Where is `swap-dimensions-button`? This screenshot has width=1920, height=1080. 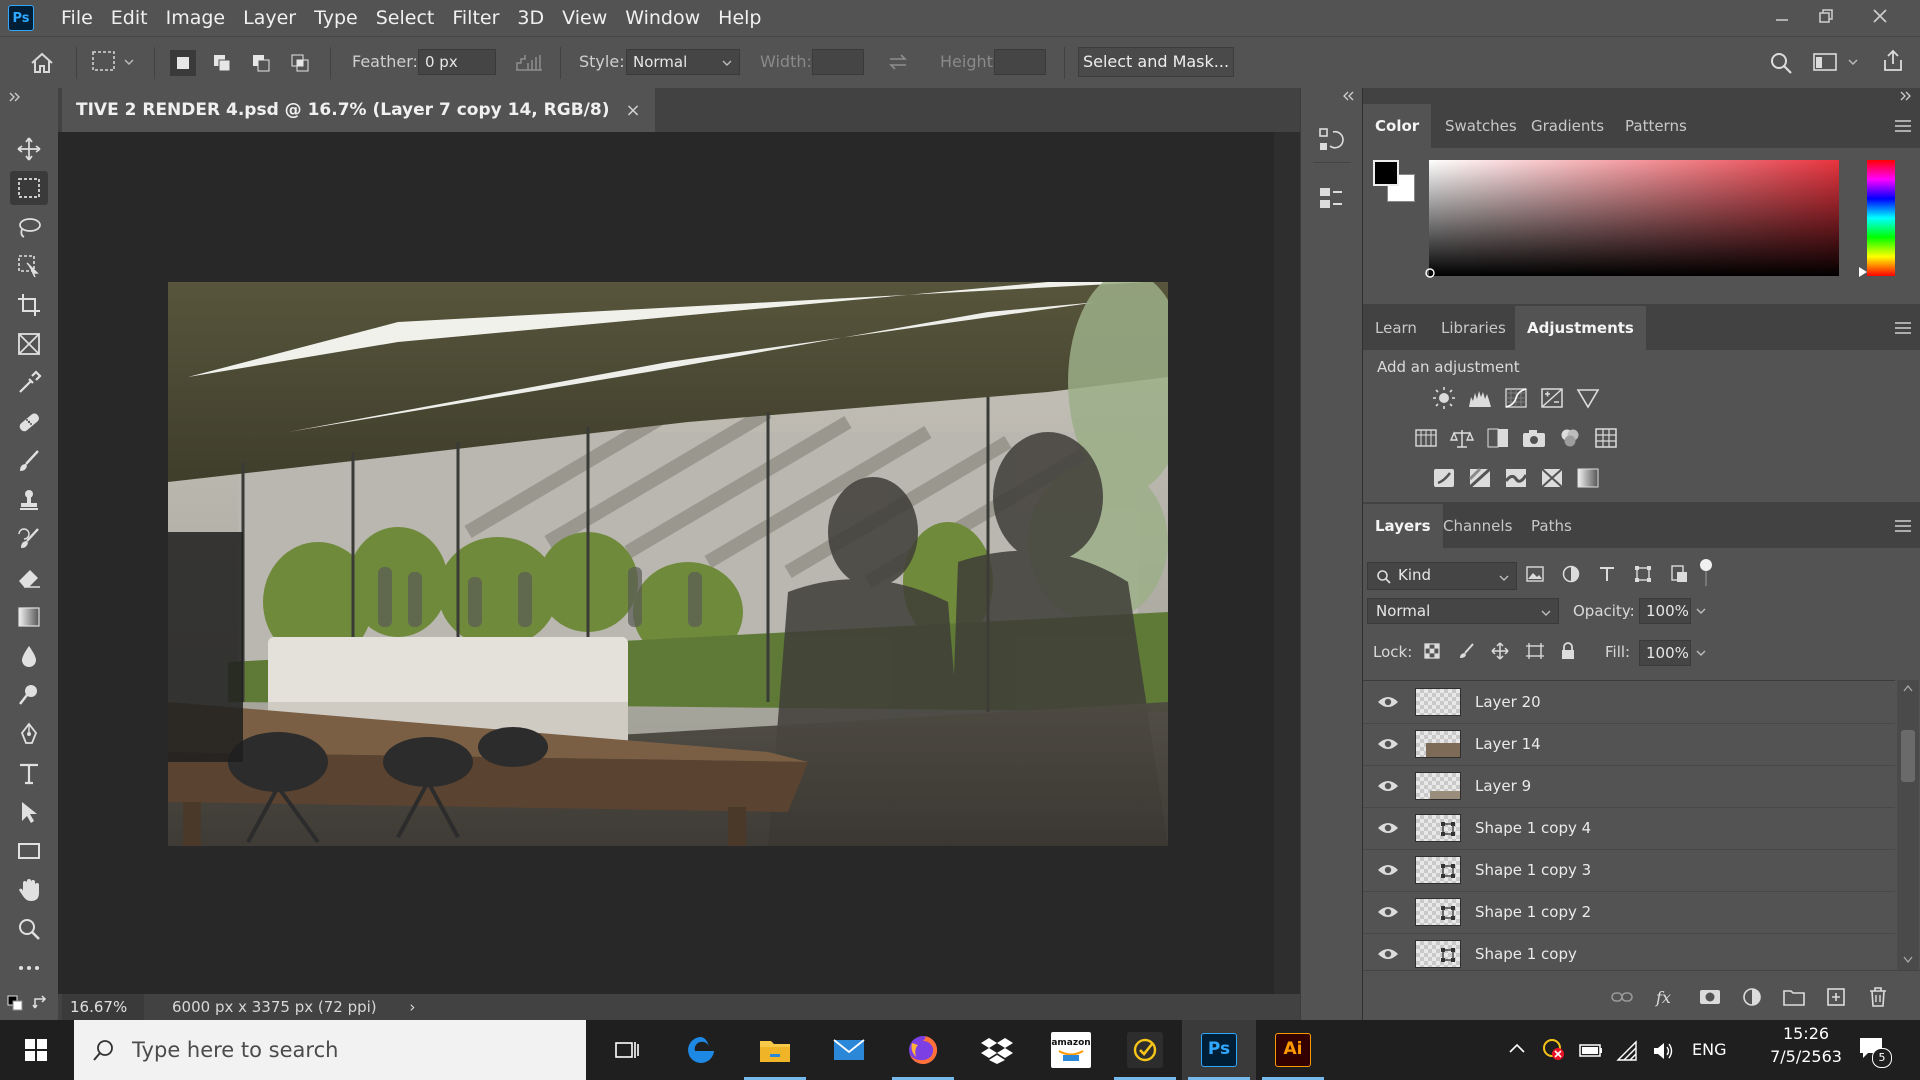
swap-dimensions-button is located at coordinates (898, 62).